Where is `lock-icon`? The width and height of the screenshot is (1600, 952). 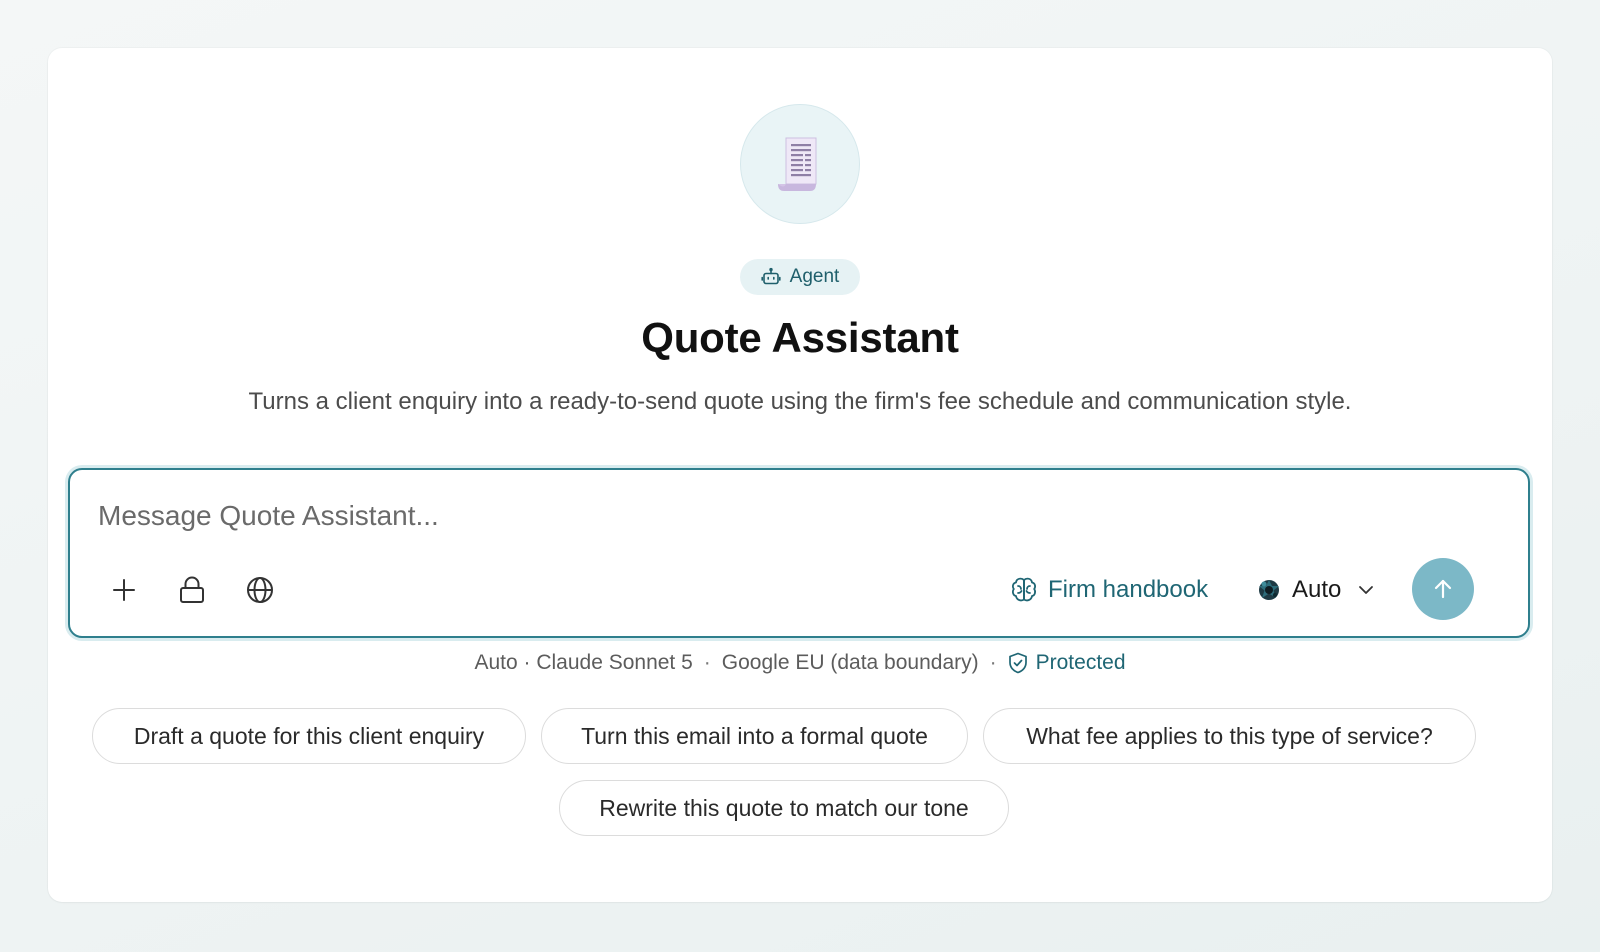
lock-icon is located at coordinates (192, 590).